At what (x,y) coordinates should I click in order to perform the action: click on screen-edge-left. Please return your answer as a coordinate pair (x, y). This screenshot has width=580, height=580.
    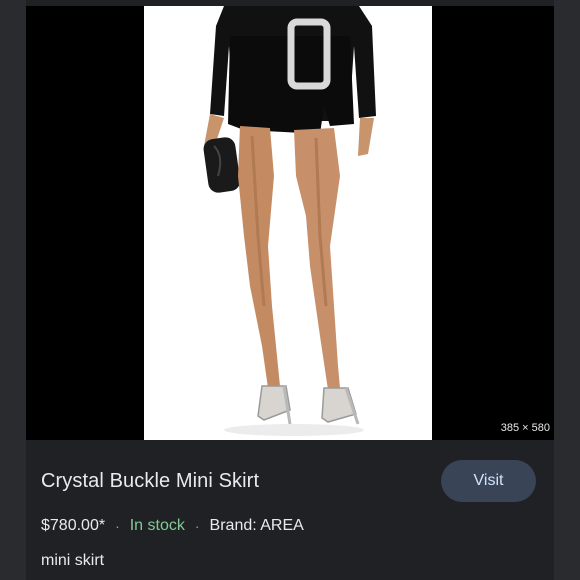
    Looking at the image, I should click on (13, 290).